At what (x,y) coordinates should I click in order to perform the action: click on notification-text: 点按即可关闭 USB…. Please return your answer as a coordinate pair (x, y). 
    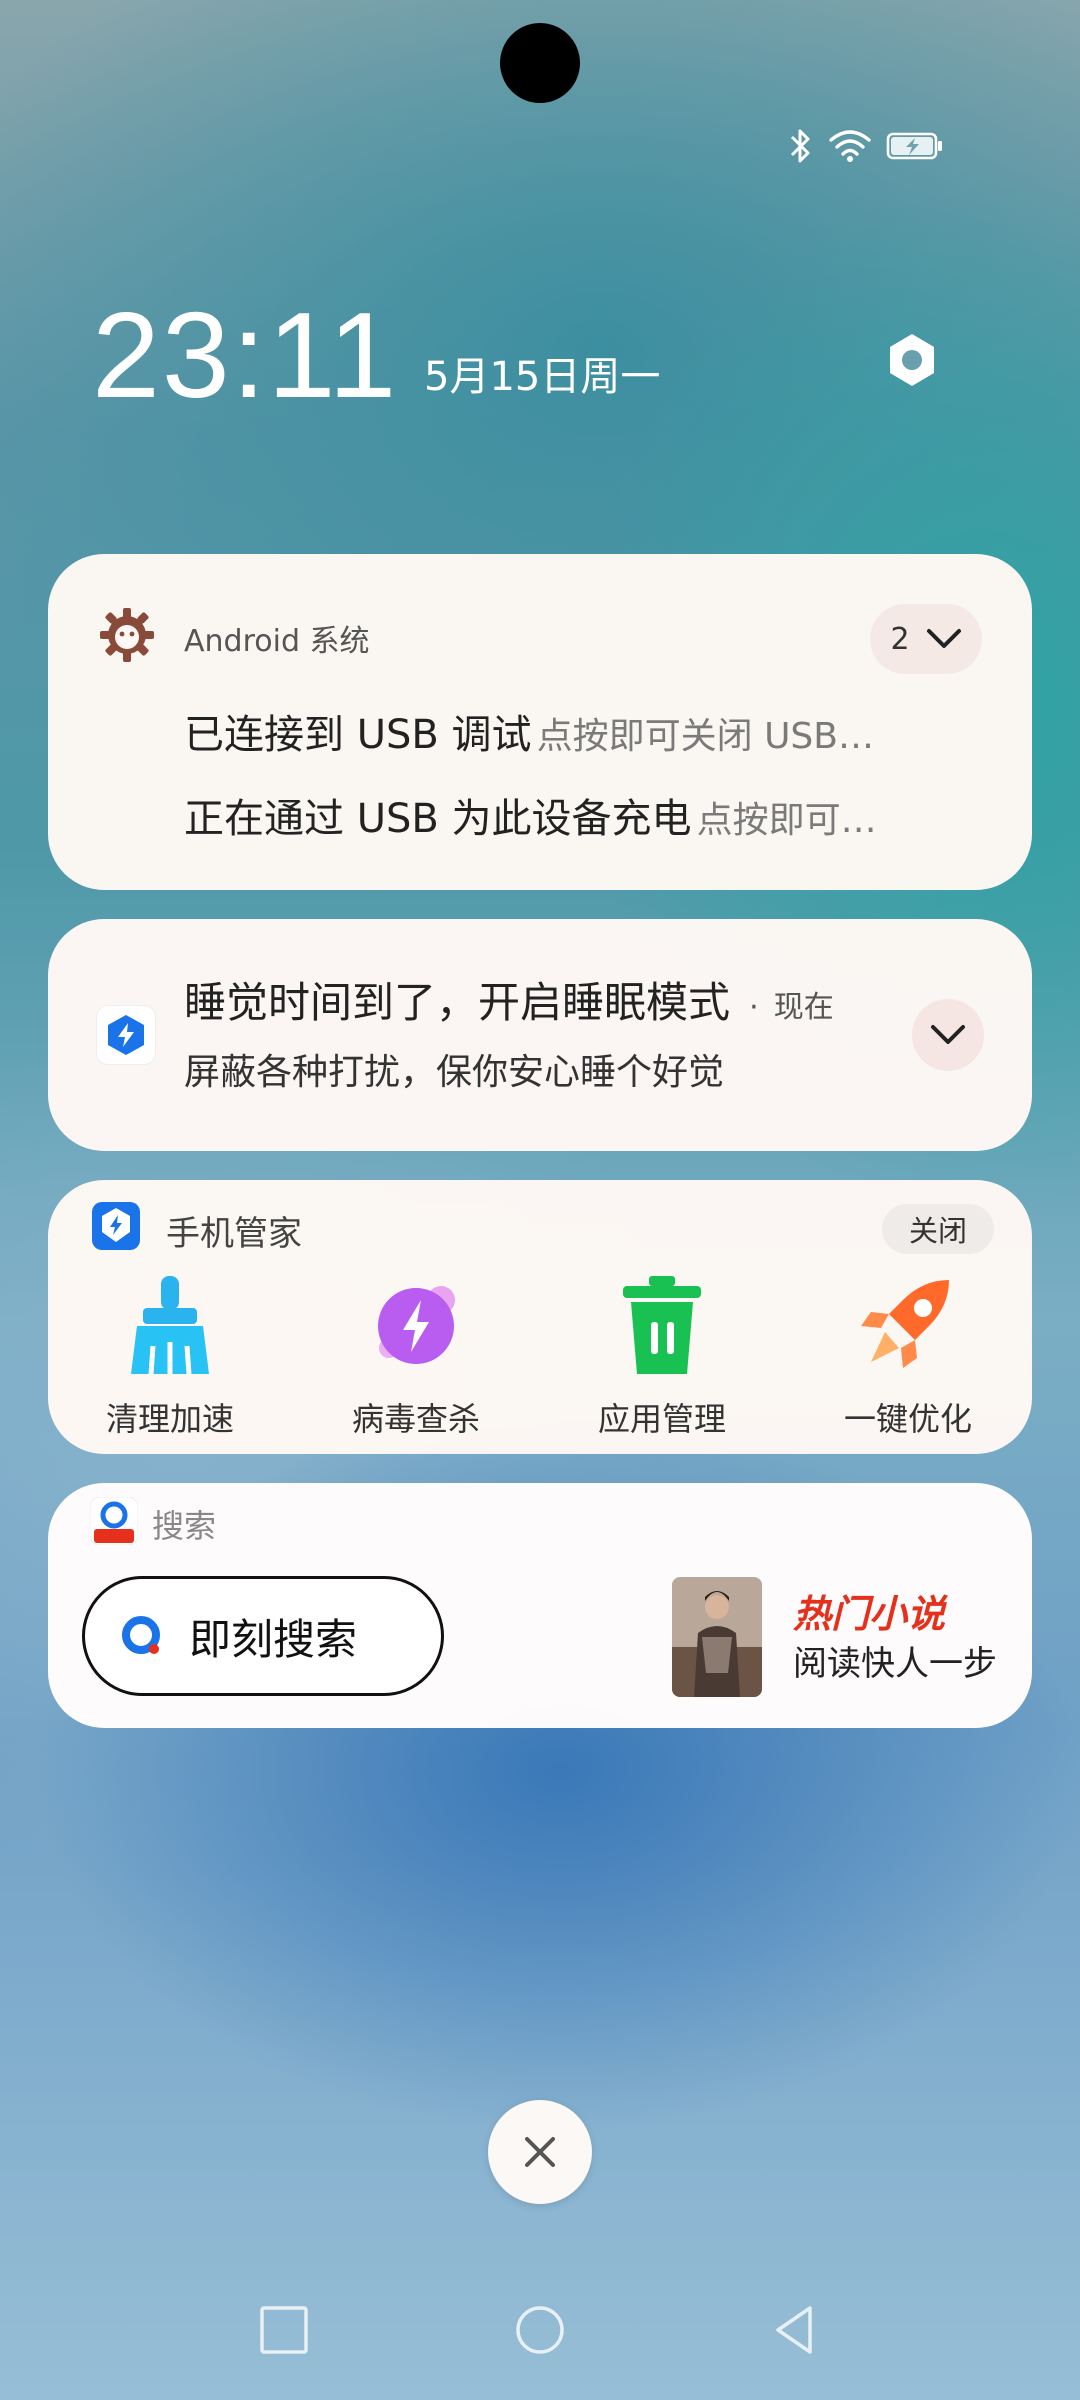
    Looking at the image, I should click on (705, 736).